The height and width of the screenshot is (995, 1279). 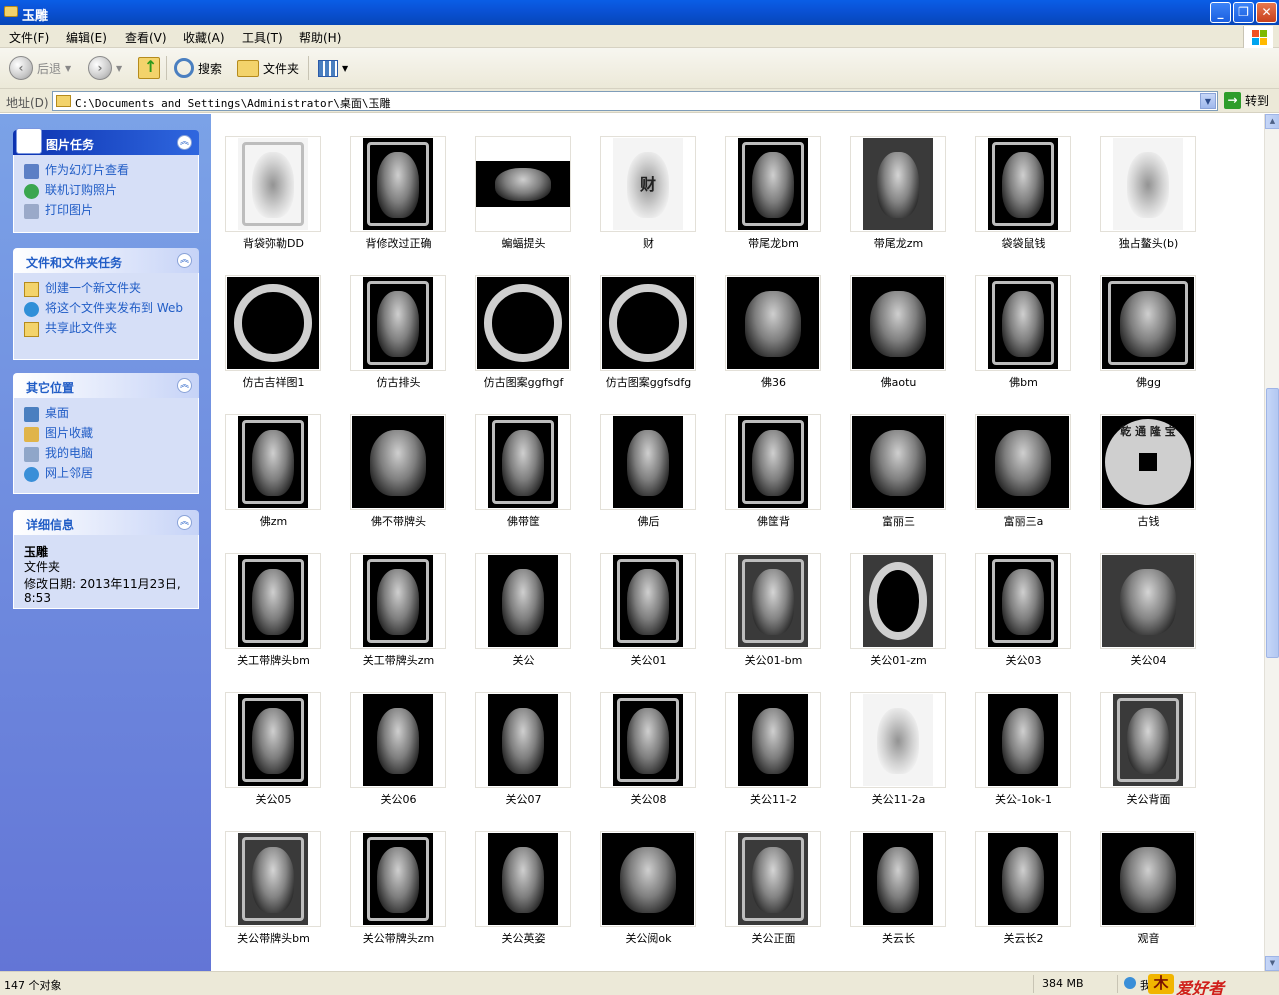 I want to click on file-thumbnail: 关公背面, so click(x=1148, y=738).